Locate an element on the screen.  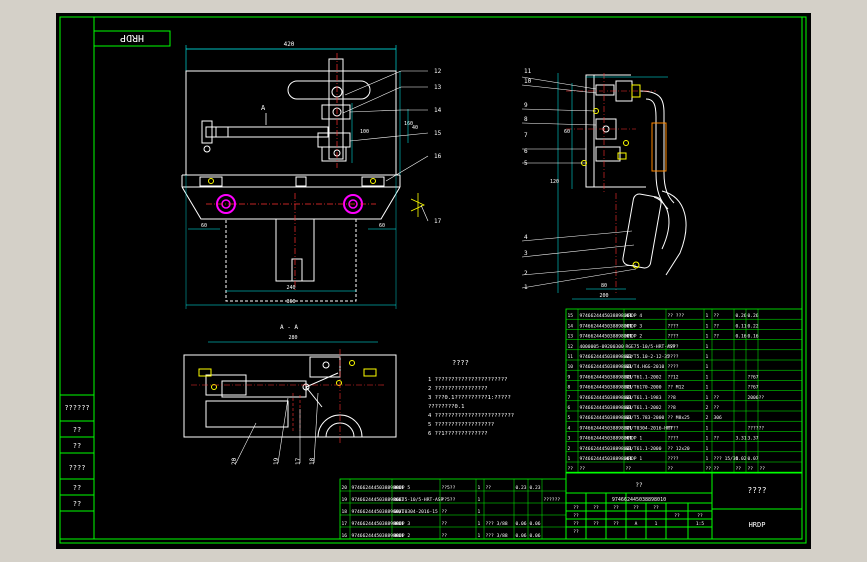
bom-right-cell: GB/T61.1-2002 is located at coordinates (644, 377).